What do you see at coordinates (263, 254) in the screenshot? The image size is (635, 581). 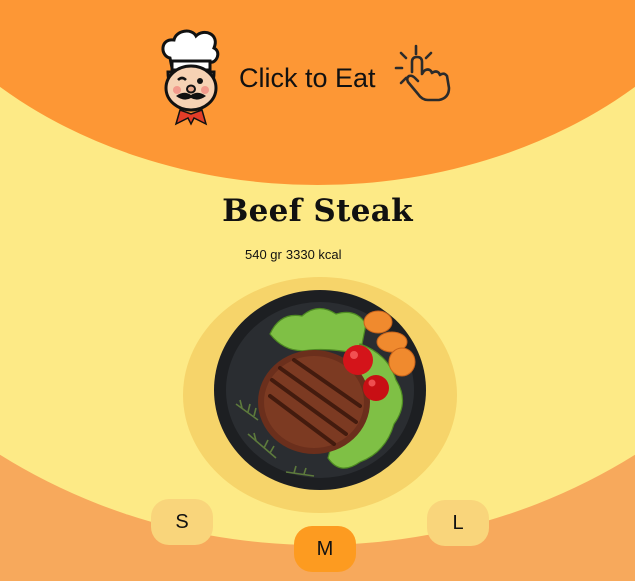 I see `product-weight: 540 gr` at bounding box center [263, 254].